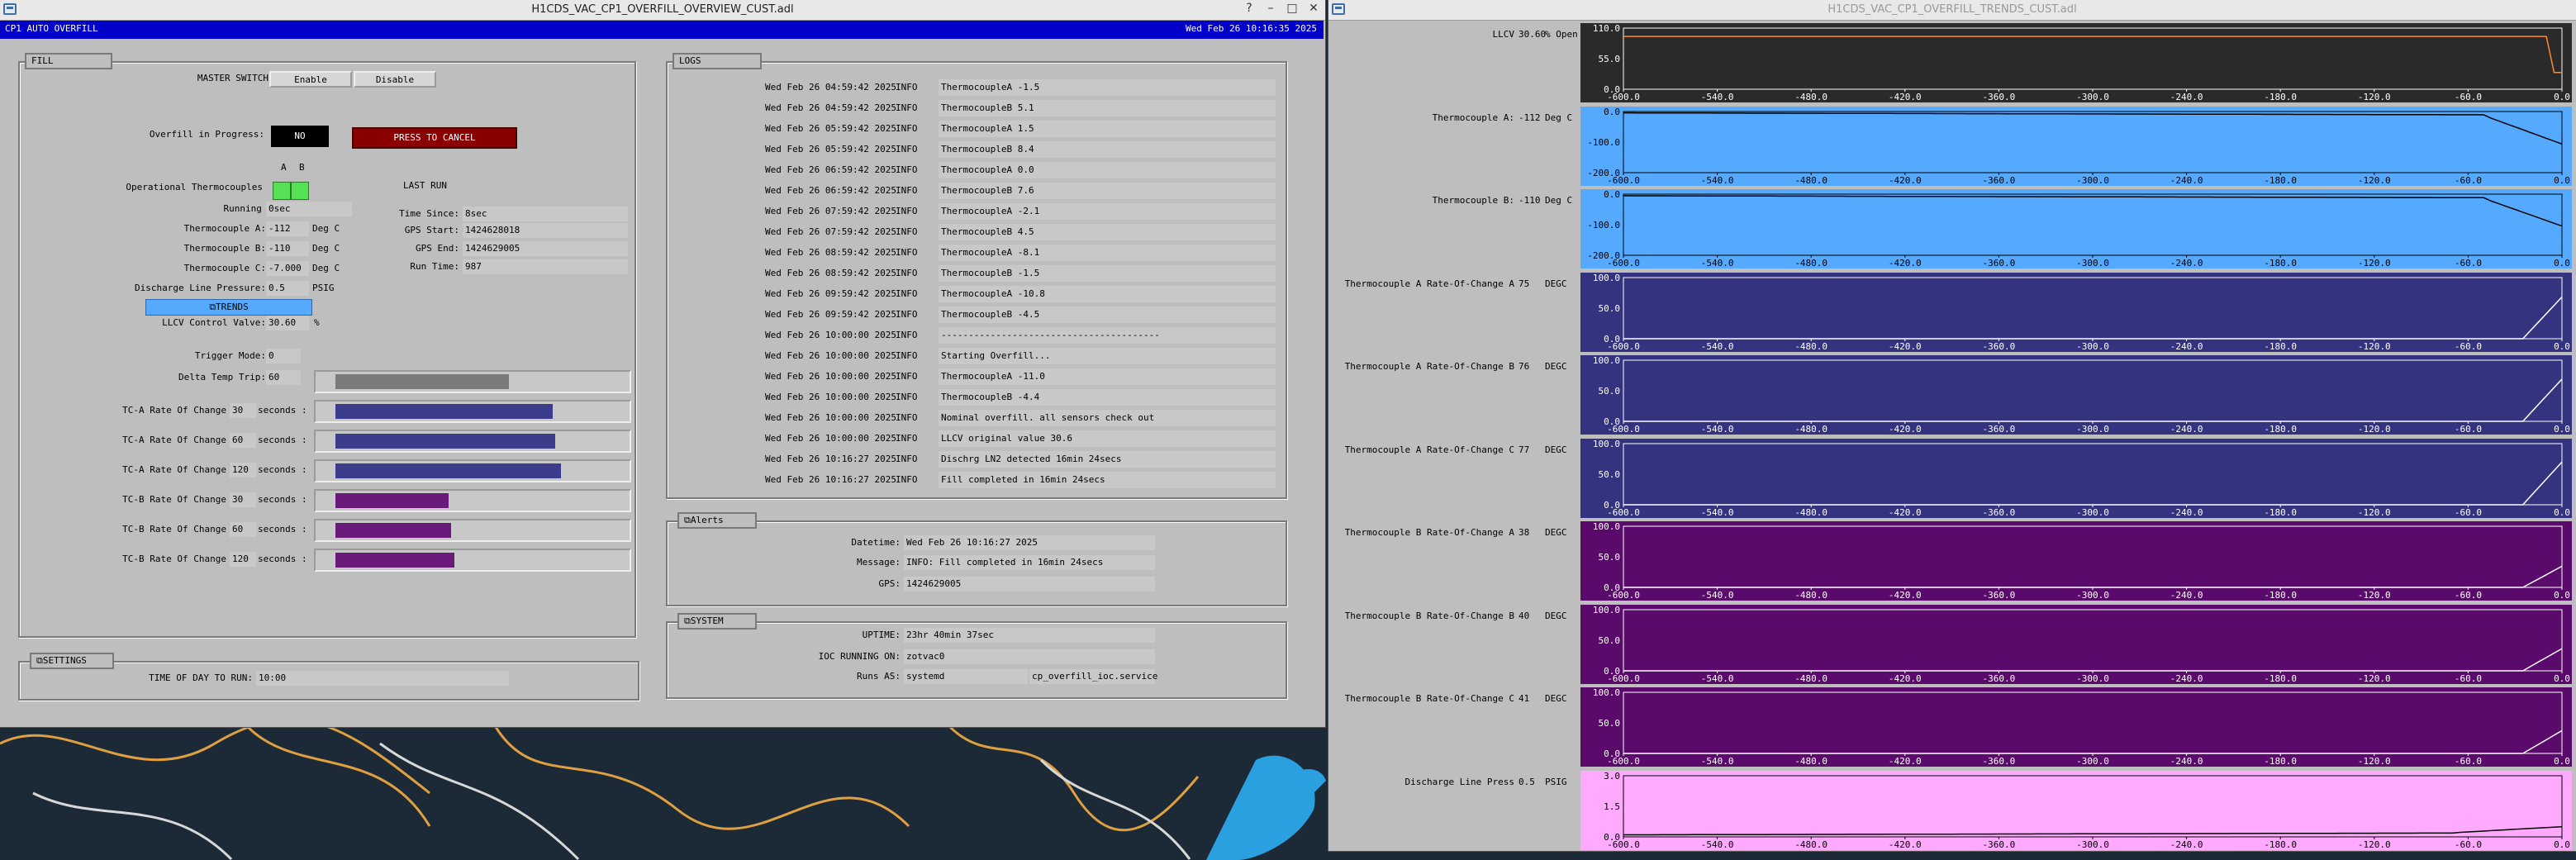 The width and height of the screenshot is (2576, 860). Describe the element at coordinates (434, 138) in the screenshot. I see `press-to-cancel-button: PRESS TO CANCEL` at that location.